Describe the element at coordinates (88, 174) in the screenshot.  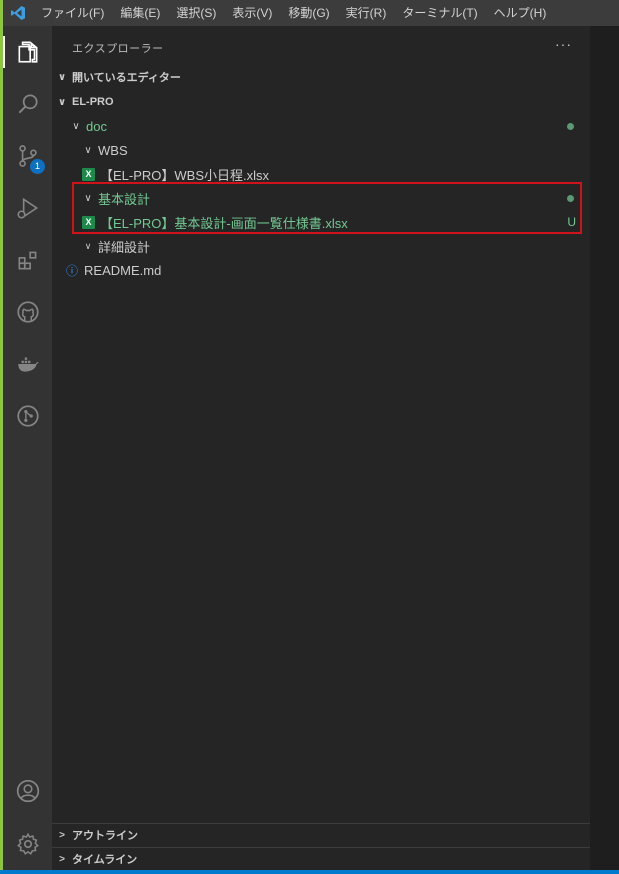
I see `excel-file-icon: X` at that location.